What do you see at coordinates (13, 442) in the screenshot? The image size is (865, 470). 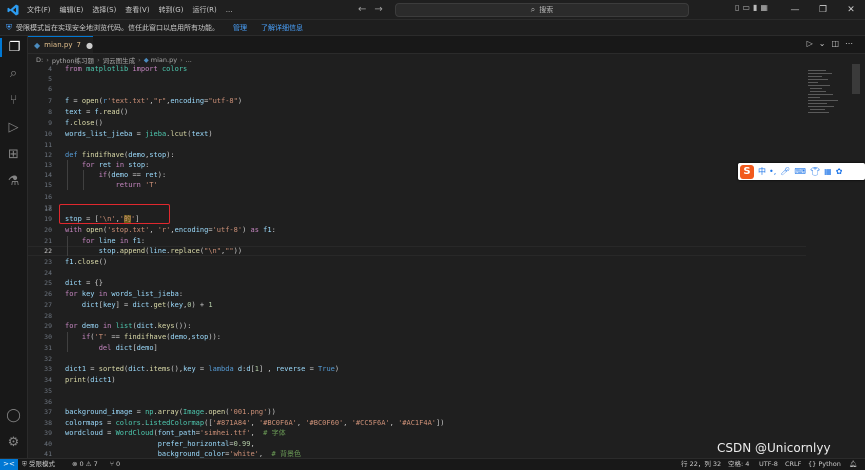 I see `settings-gear-icon: ⚙` at bounding box center [13, 442].